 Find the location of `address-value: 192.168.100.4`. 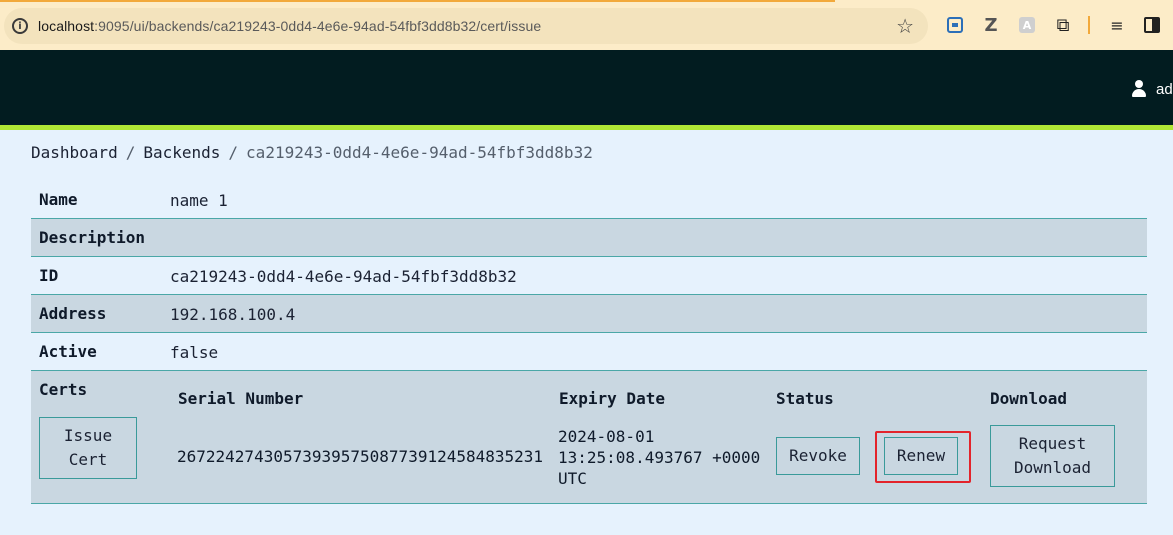

address-value: 192.168.100.4 is located at coordinates (233, 314).